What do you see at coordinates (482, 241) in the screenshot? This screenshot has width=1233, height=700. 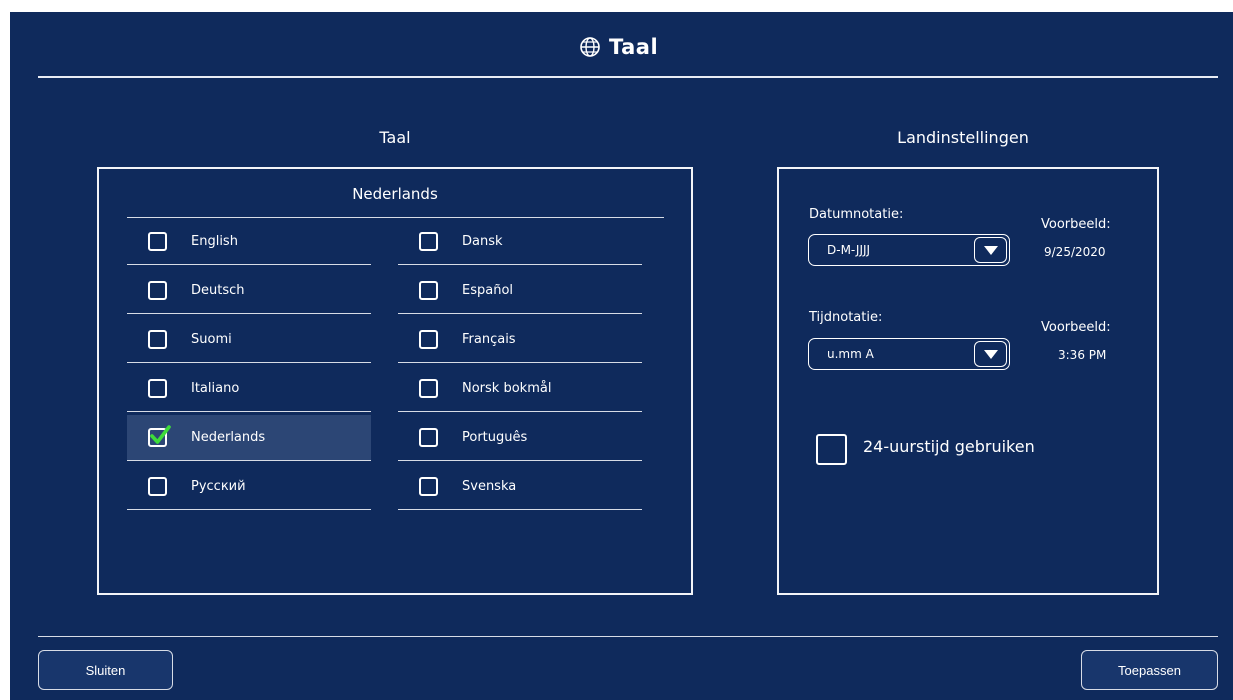 I see `language-label: Dansk` at bounding box center [482, 241].